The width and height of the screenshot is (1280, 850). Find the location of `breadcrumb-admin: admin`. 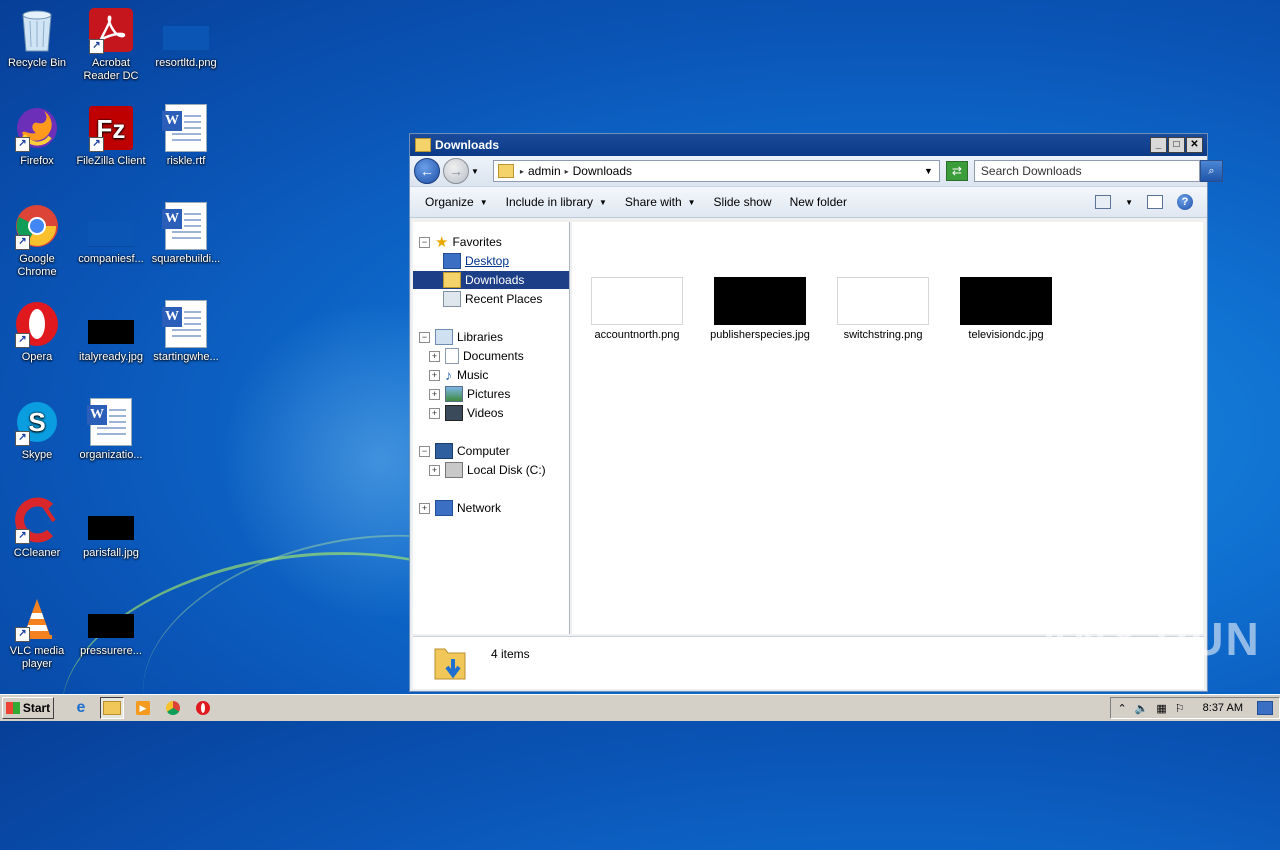

breadcrumb-admin: admin is located at coordinates (544, 171).